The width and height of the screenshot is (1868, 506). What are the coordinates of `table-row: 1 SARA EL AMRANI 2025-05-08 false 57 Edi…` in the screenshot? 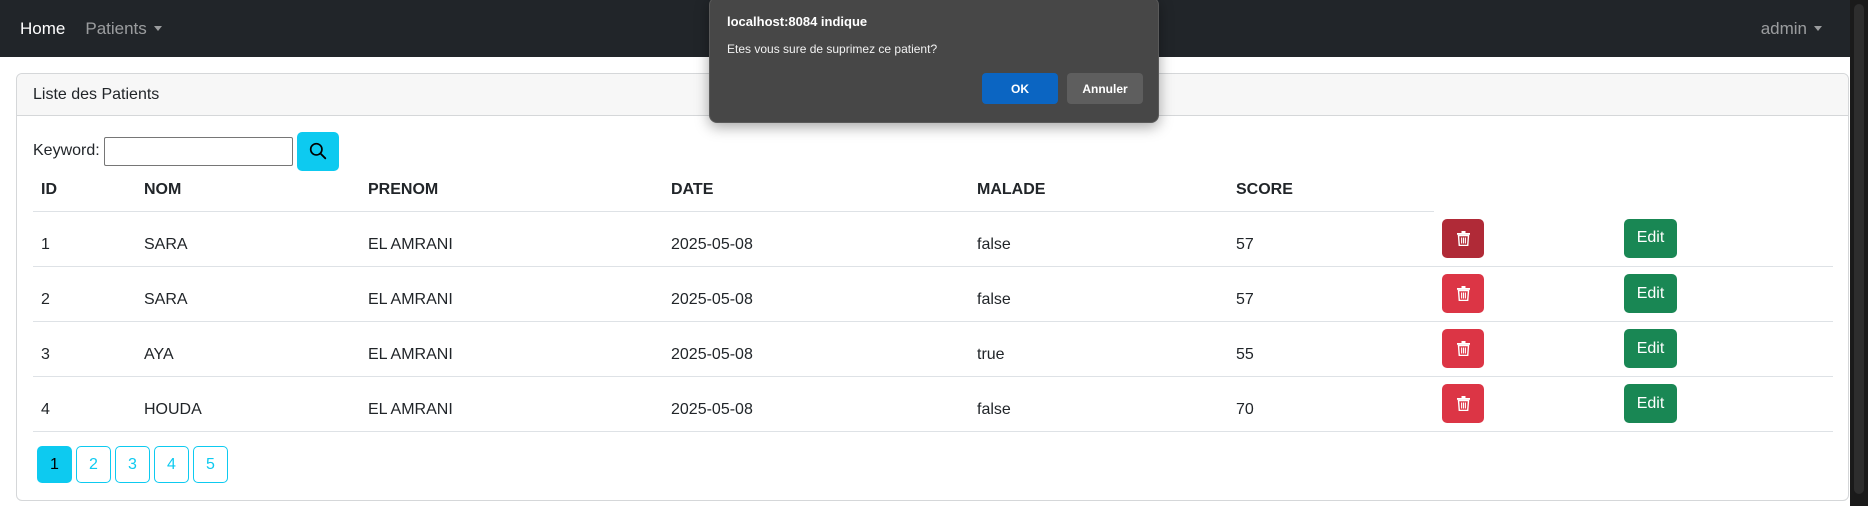 It's located at (933, 239).